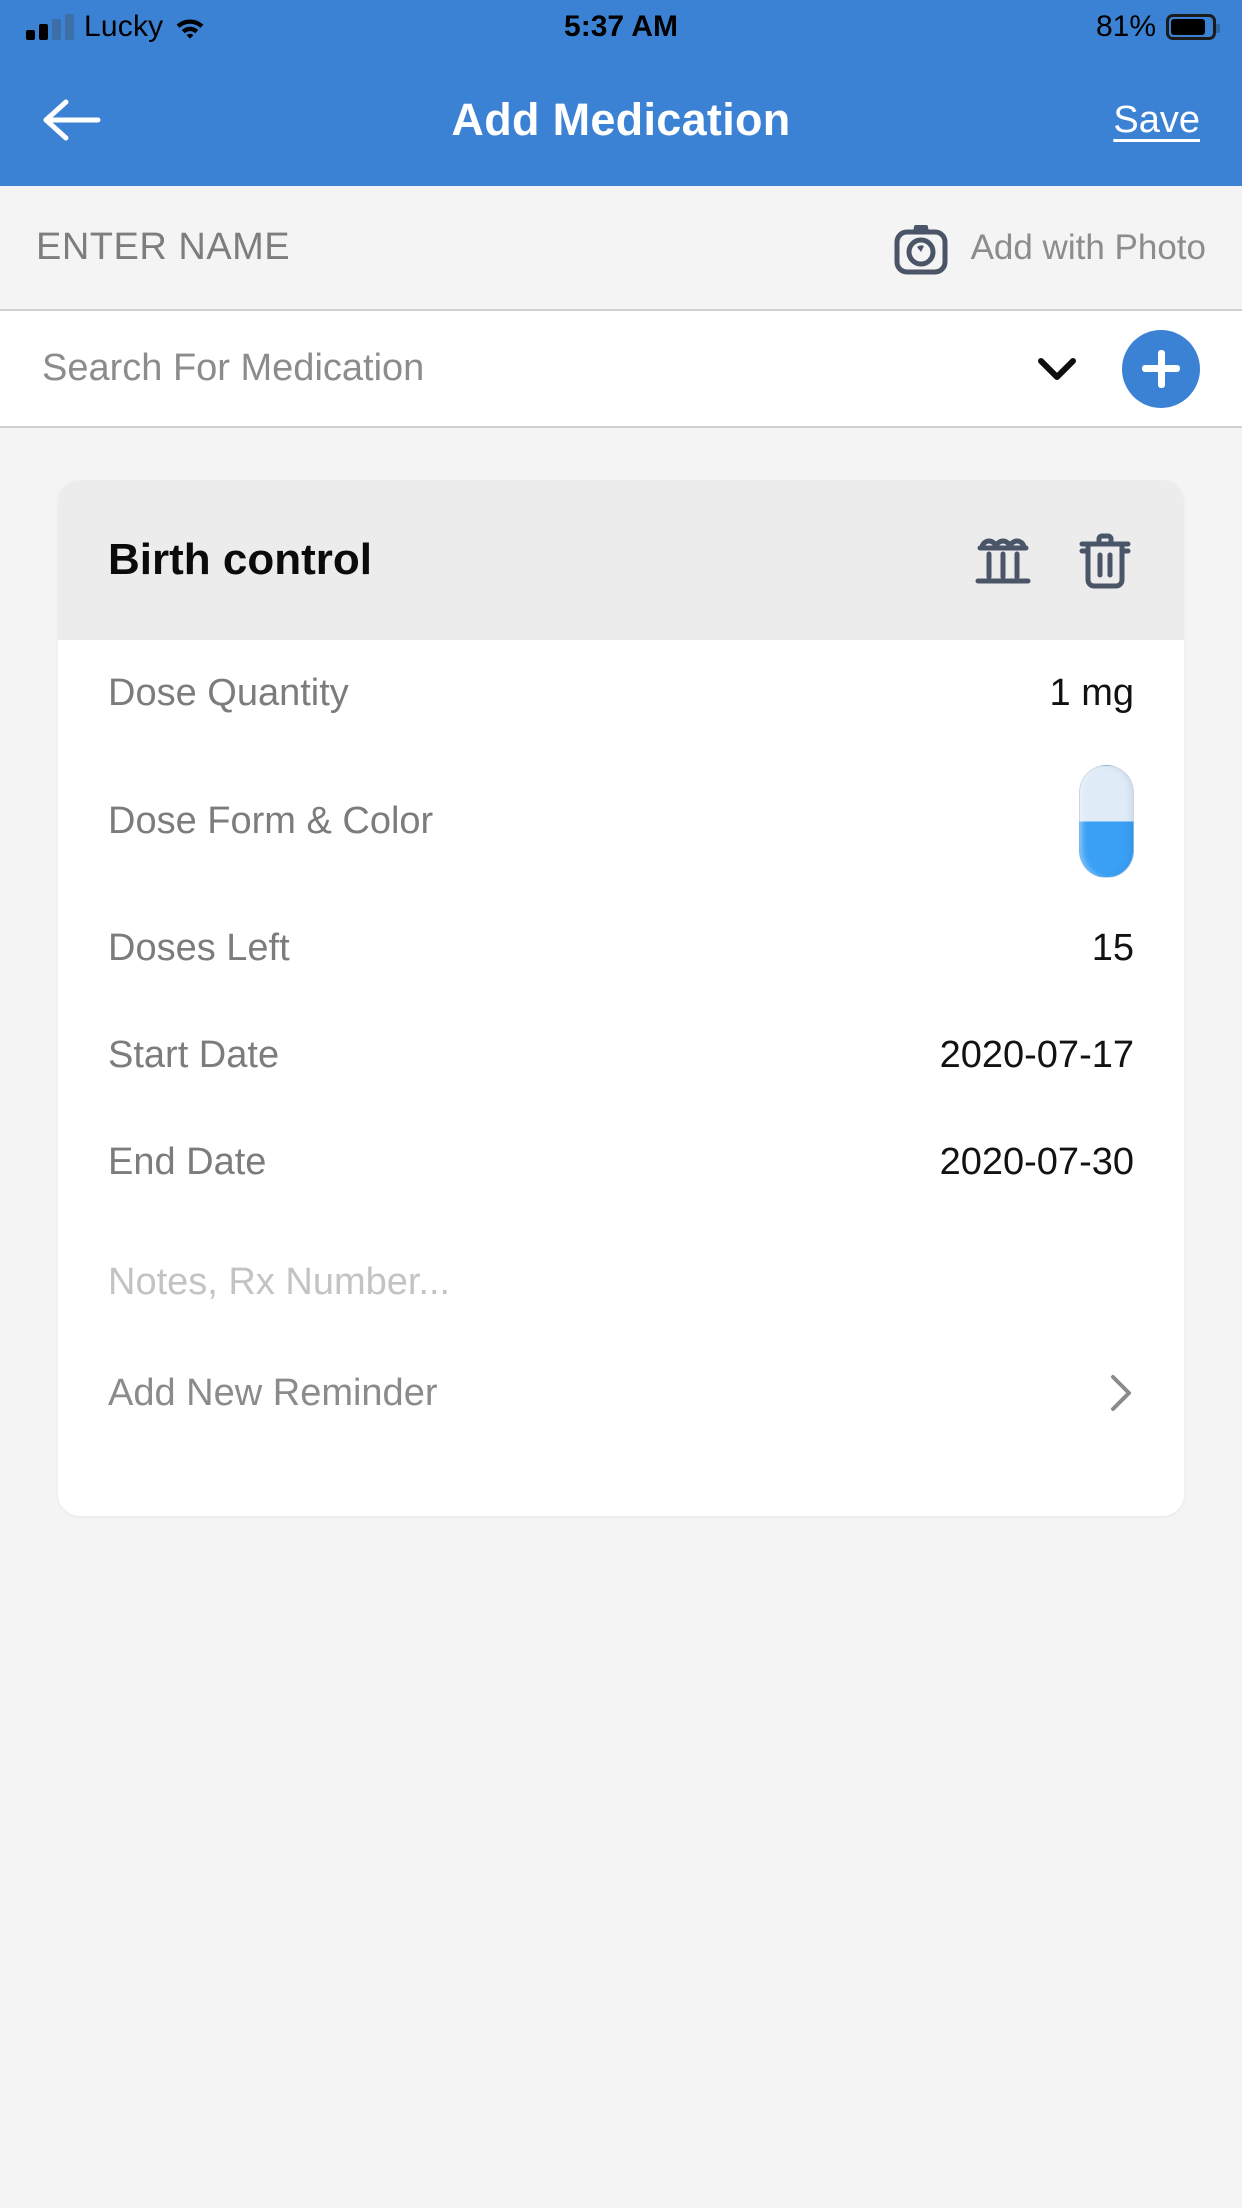 The height and width of the screenshot is (2208, 1242). I want to click on search-row: Search For Medication, so click(621, 369).